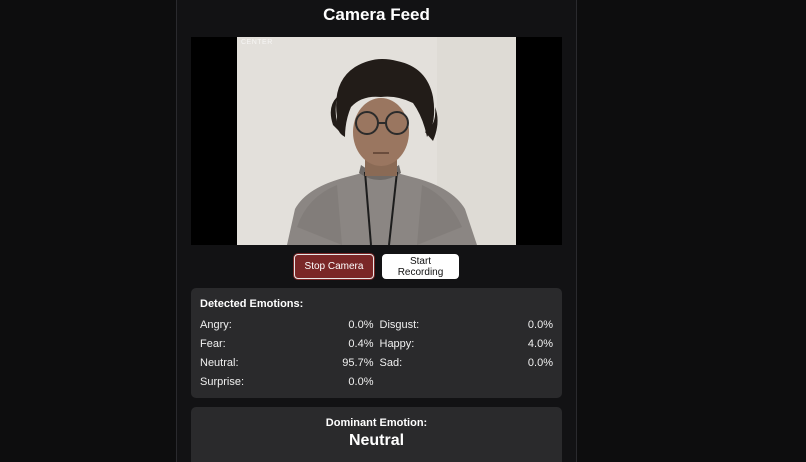 The width and height of the screenshot is (806, 462). I want to click on emotion-value: 95.7%, so click(358, 363).